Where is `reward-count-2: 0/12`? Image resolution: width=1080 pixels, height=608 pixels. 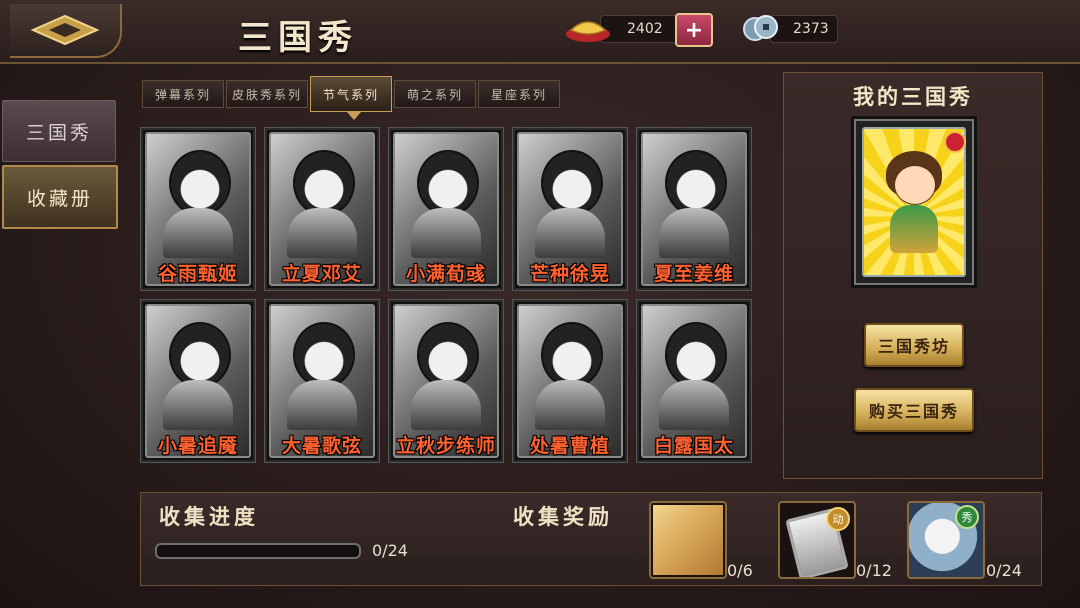 reward-count-2: 0/12 is located at coordinates (874, 570).